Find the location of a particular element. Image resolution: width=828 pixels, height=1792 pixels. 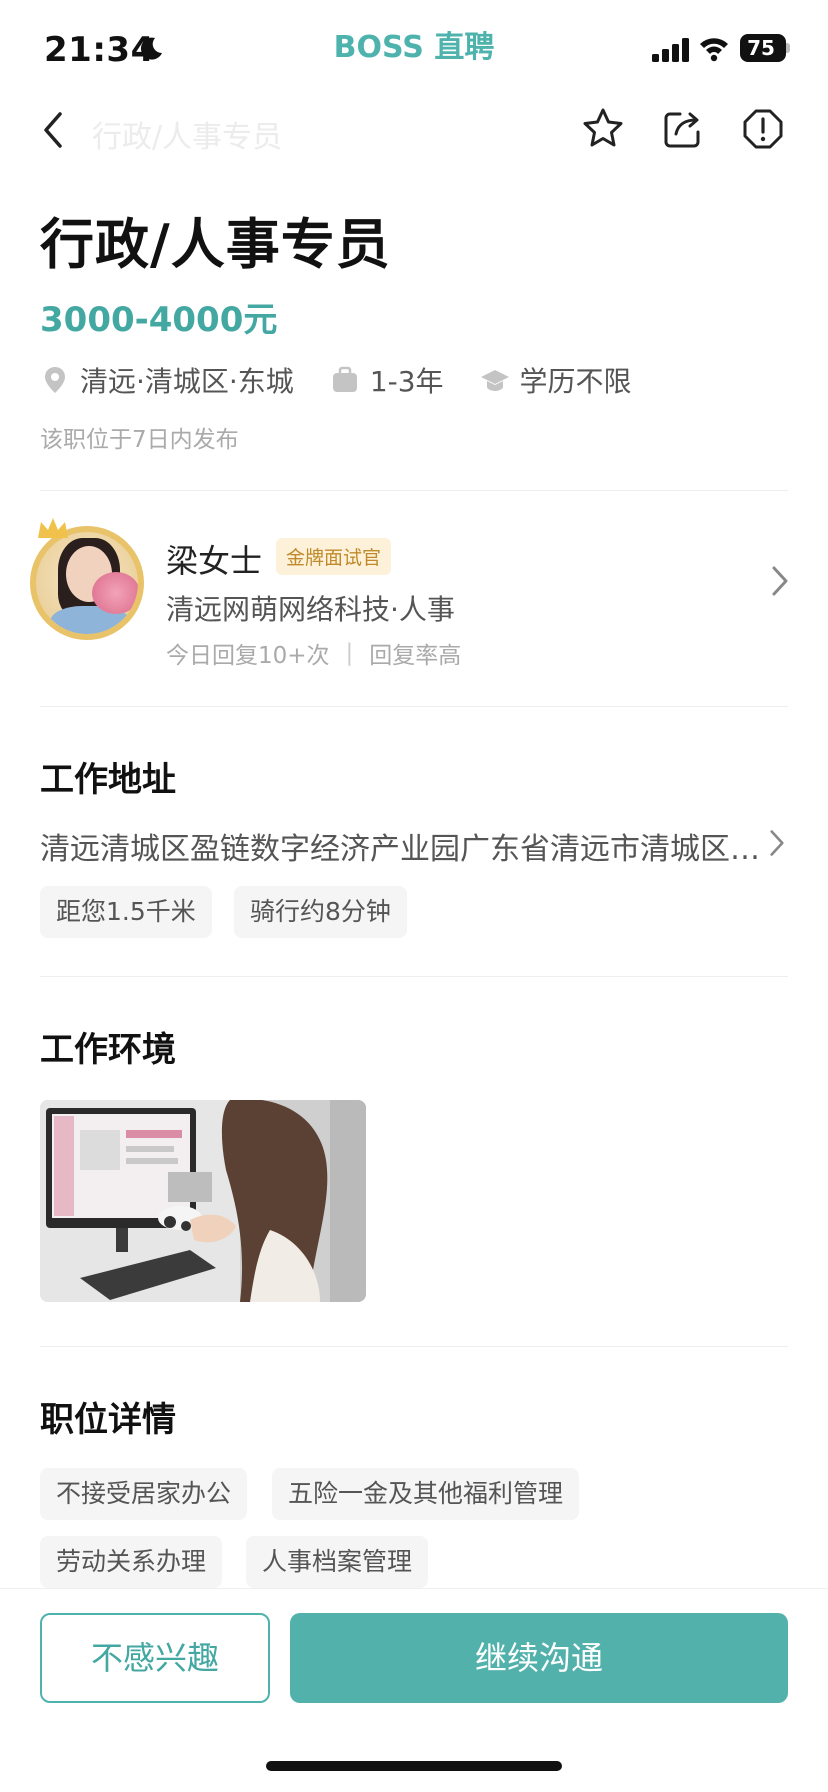

environment-section-title: 工作环境 is located at coordinates (108, 1050).